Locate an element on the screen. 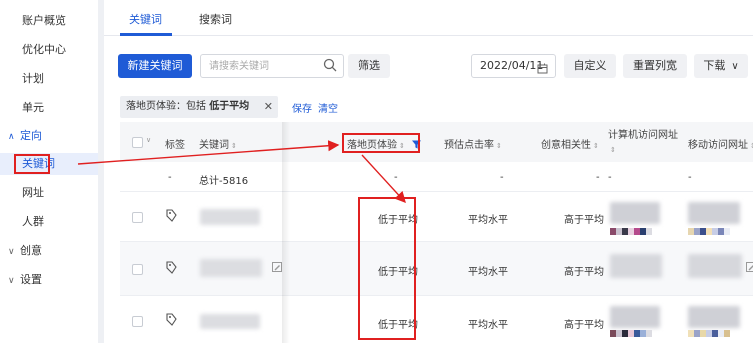 Image resolution: width=753 pixels, height=343 pixels. total-dash: - is located at coordinates (170, 177).